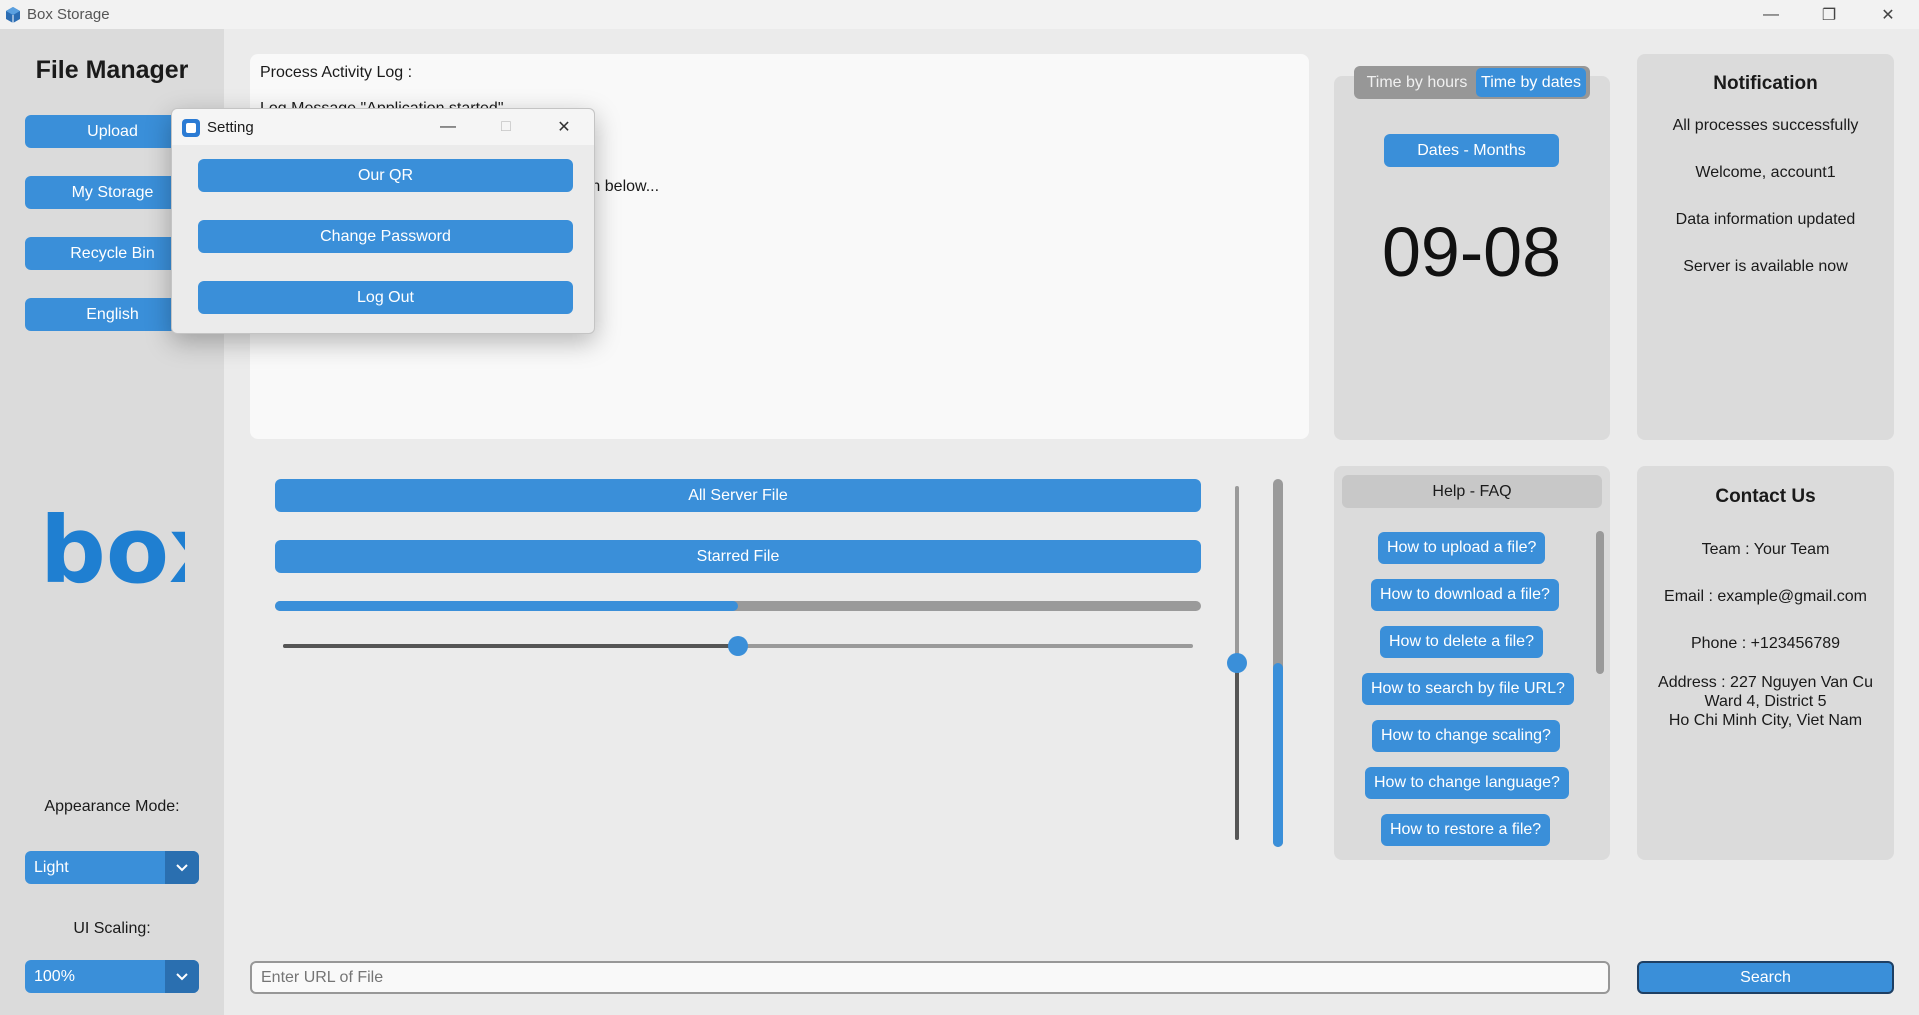  What do you see at coordinates (112, 928) in the screenshot?
I see `ui-scaling-label: UI Scaling:` at bounding box center [112, 928].